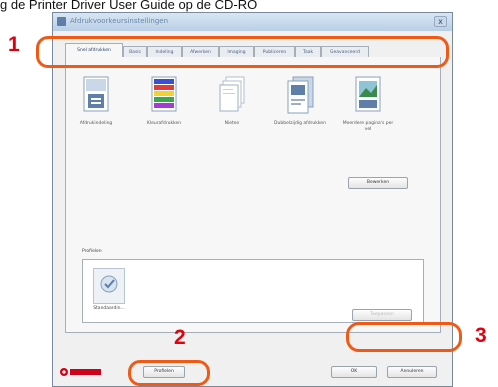 The image size is (498, 387). Describe the element at coordinates (440, 21) in the screenshot. I see `close-button: x` at that location.